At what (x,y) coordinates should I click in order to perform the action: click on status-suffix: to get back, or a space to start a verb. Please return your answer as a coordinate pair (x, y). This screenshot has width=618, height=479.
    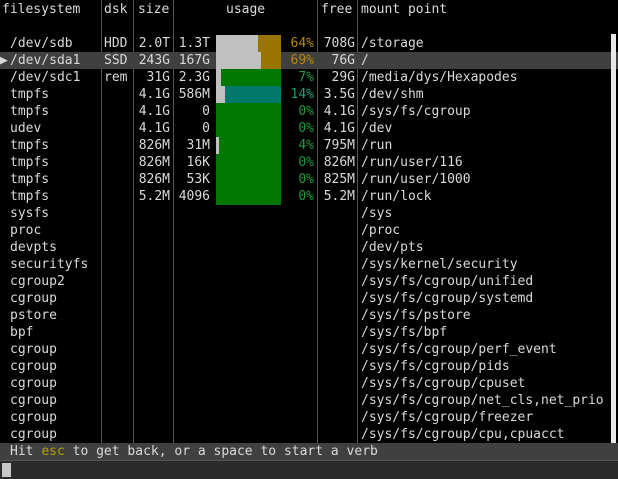
    Looking at the image, I should click on (221, 451).